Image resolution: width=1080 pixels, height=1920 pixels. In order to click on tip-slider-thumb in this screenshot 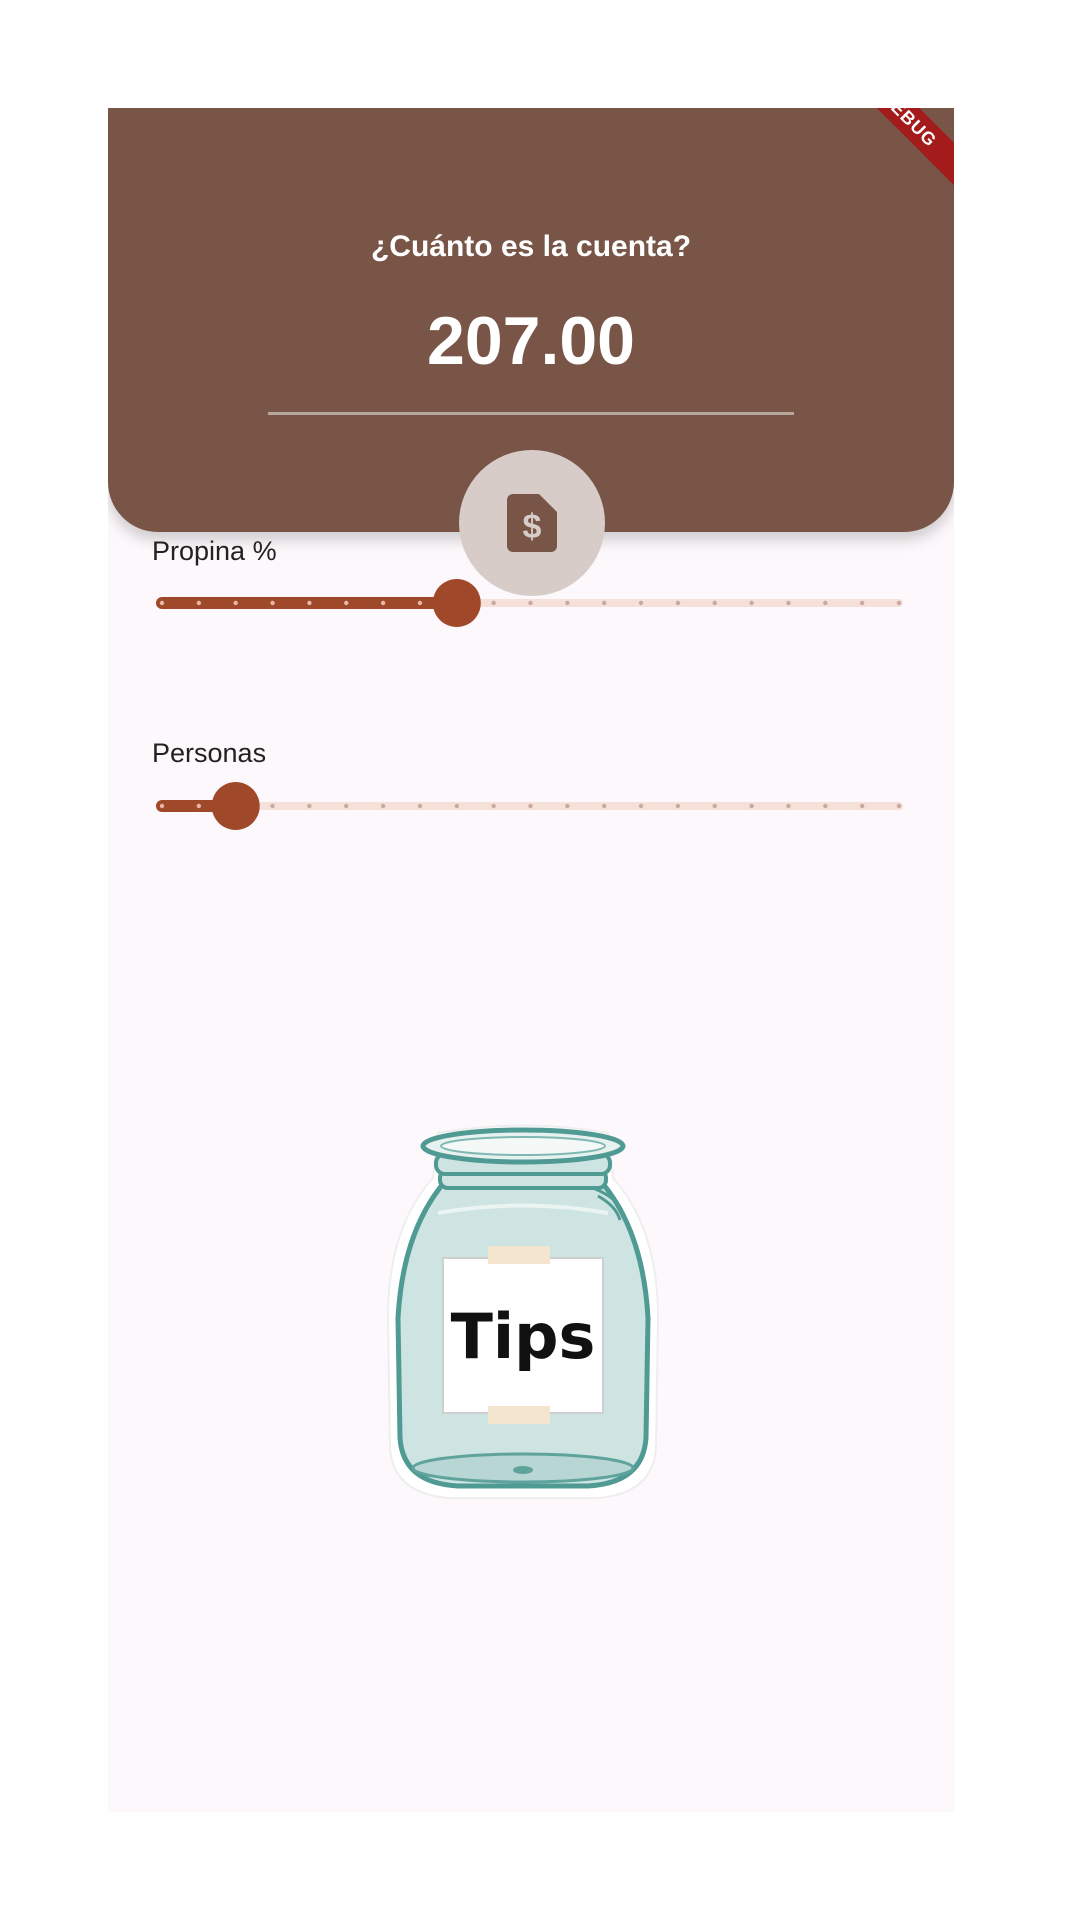, I will do `click(456, 603)`.